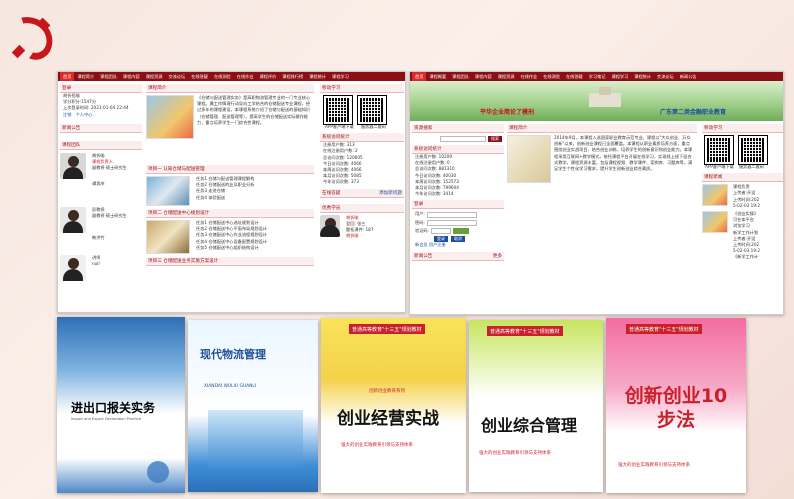 The width and height of the screenshot is (794, 499). Describe the element at coordinates (230, 235) in the screenshot. I see `task-link: 任务3 仓储配送中心作业流程规划设计` at that location.